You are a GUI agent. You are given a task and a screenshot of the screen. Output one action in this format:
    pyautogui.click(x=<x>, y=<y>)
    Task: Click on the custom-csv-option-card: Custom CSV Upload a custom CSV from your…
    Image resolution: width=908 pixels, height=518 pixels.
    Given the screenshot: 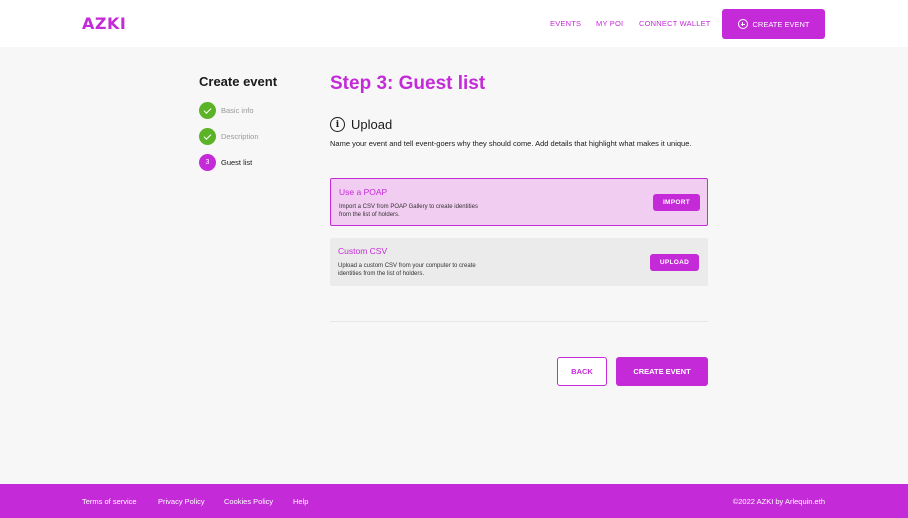 What is the action you would take?
    pyautogui.click(x=519, y=262)
    